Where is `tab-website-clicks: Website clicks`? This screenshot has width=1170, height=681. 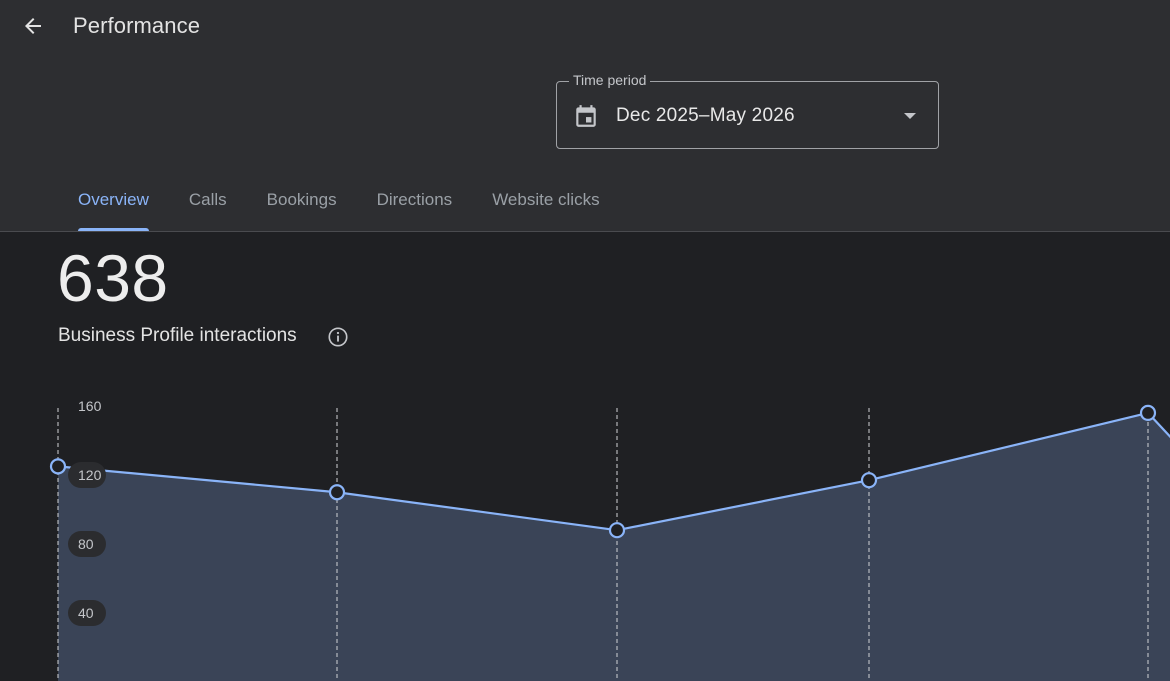 tab-website-clicks: Website clicks is located at coordinates (545, 200).